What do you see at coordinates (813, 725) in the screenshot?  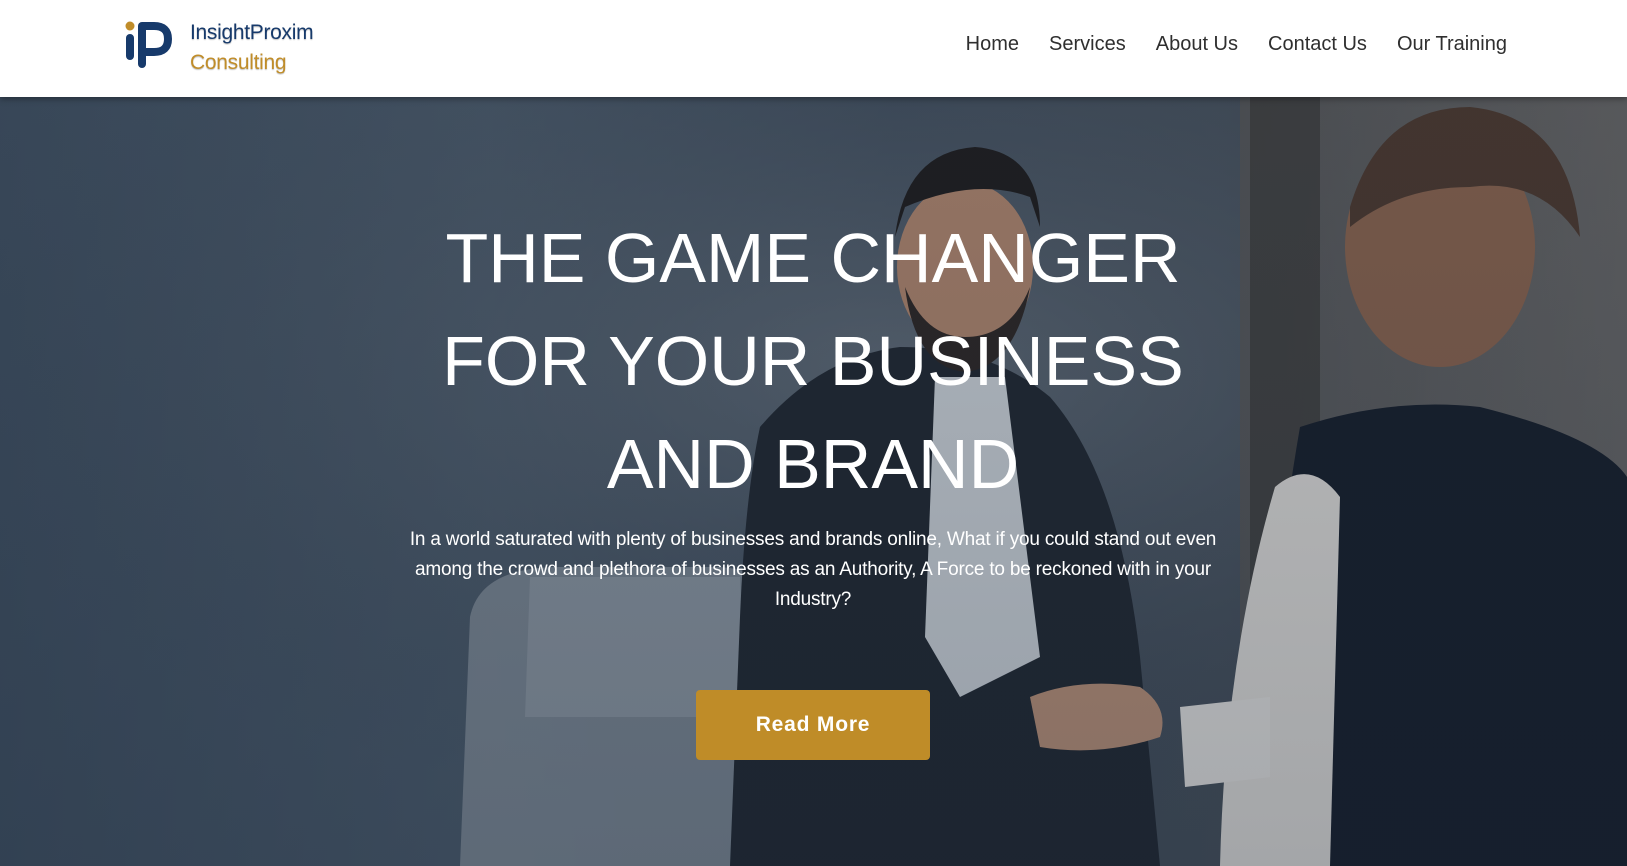 I see `read-more-button: Read More` at bounding box center [813, 725].